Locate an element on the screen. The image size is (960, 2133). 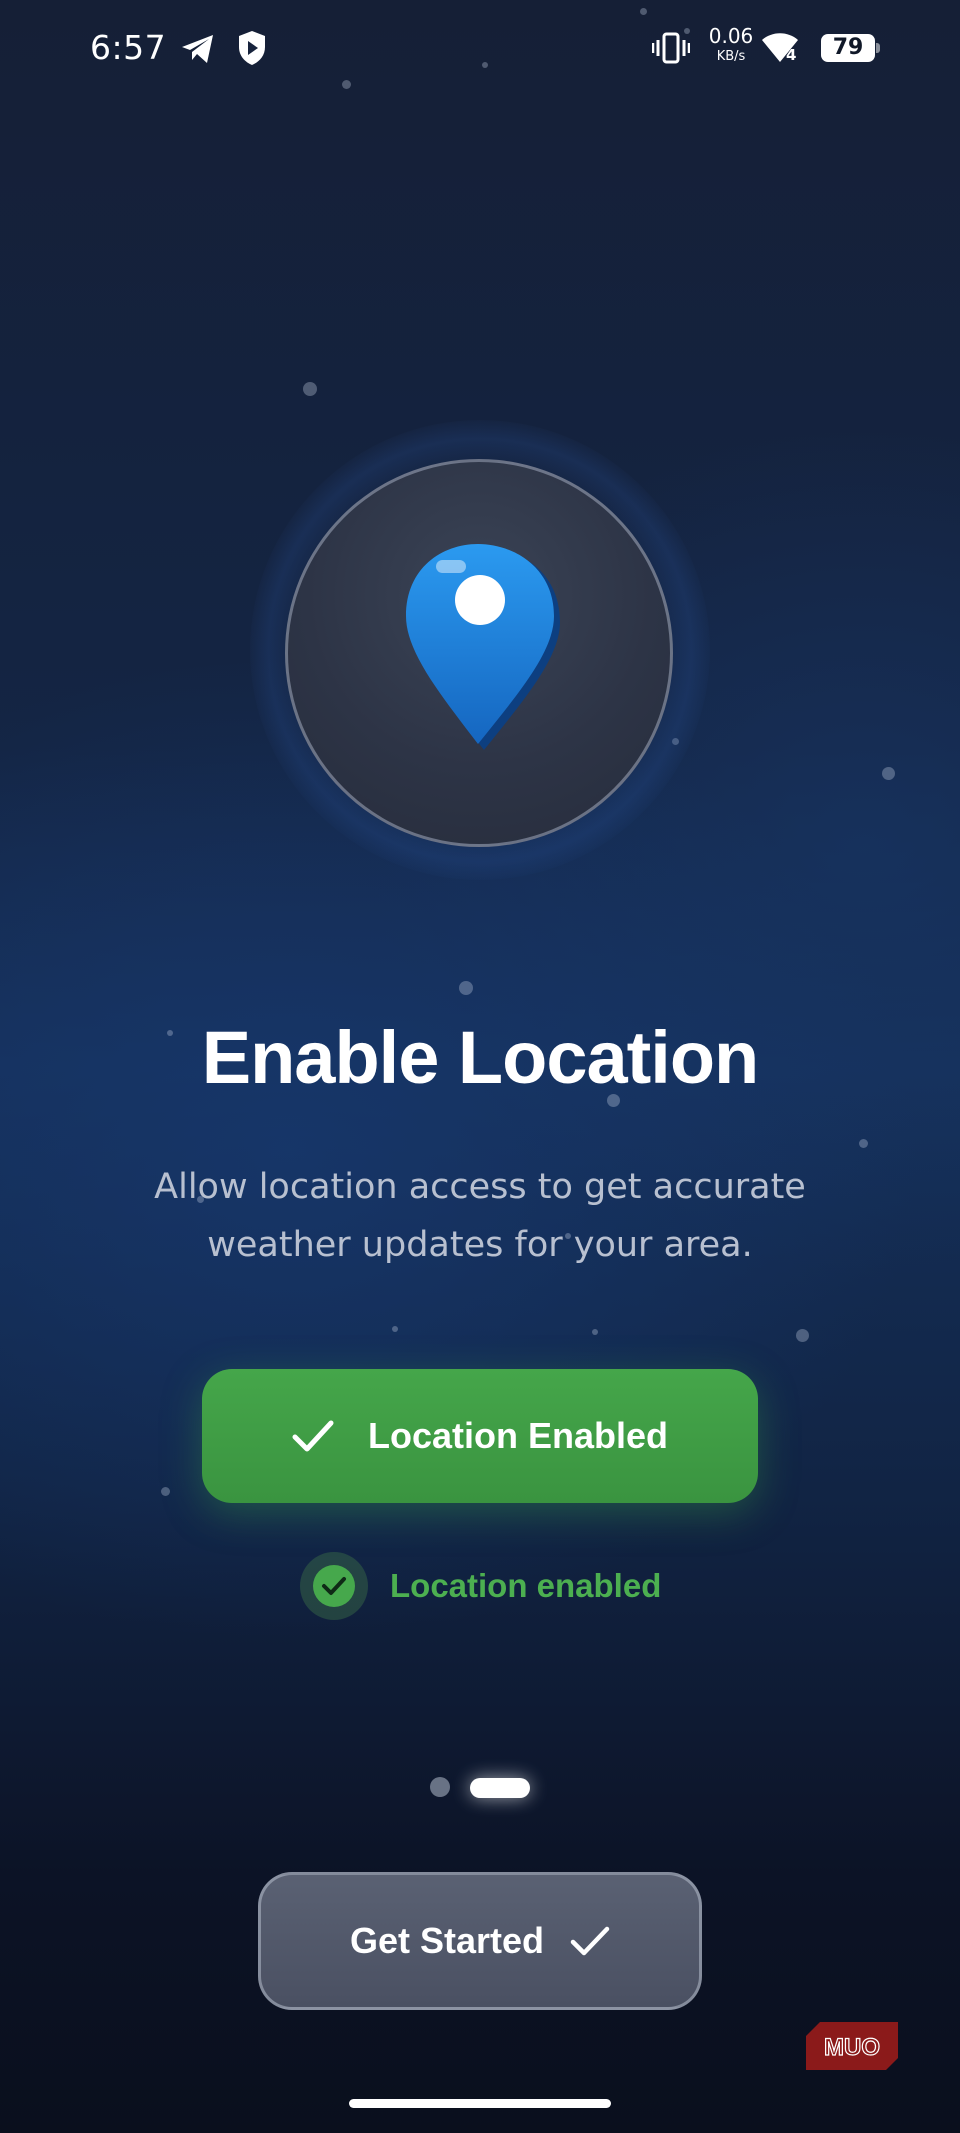
svg-text: MUO is located at coordinates (852, 2047).